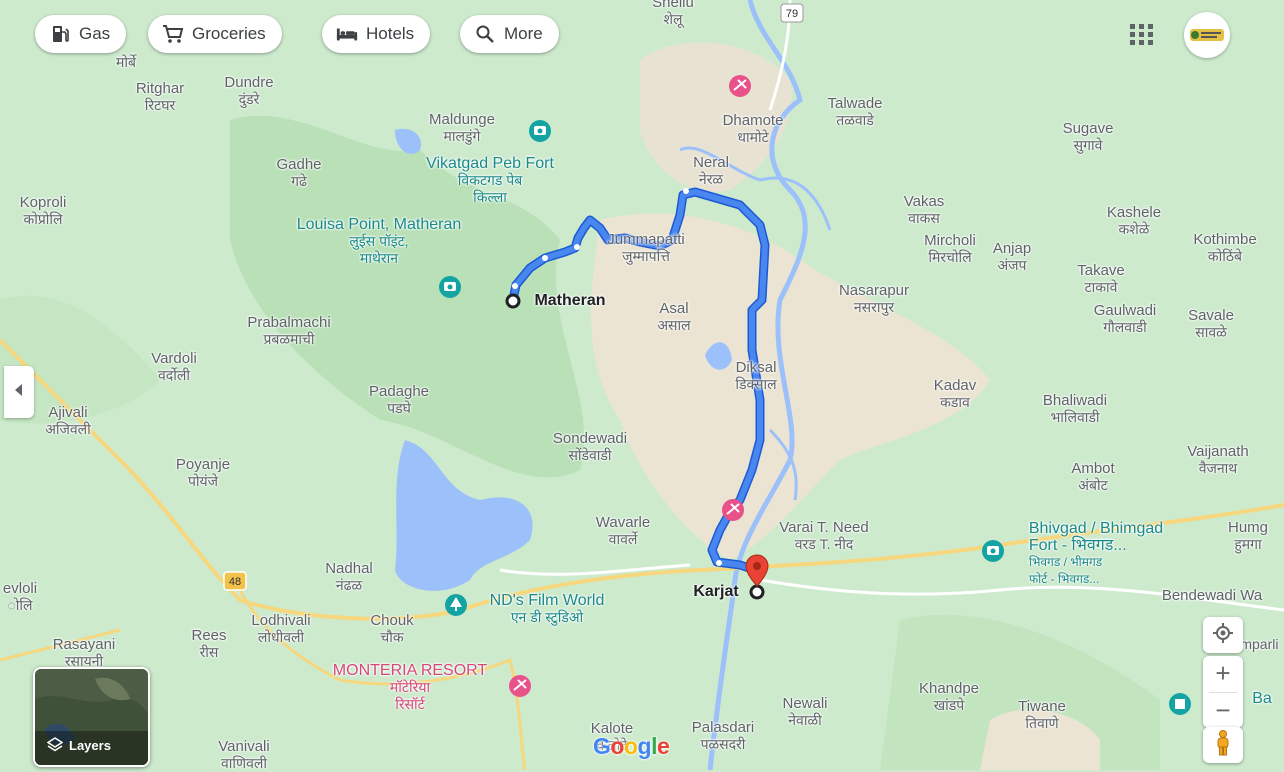  Describe the element at coordinates (1223, 673) in the screenshot. I see `zoom-in-button: +` at that location.